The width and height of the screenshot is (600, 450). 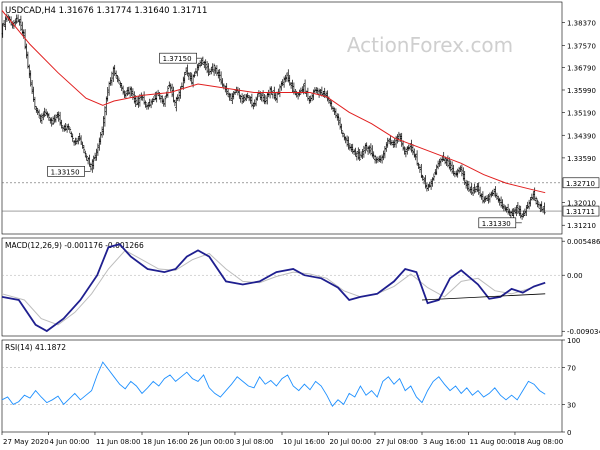 I want to click on annotation-label: 1.33150, so click(x=65, y=172).